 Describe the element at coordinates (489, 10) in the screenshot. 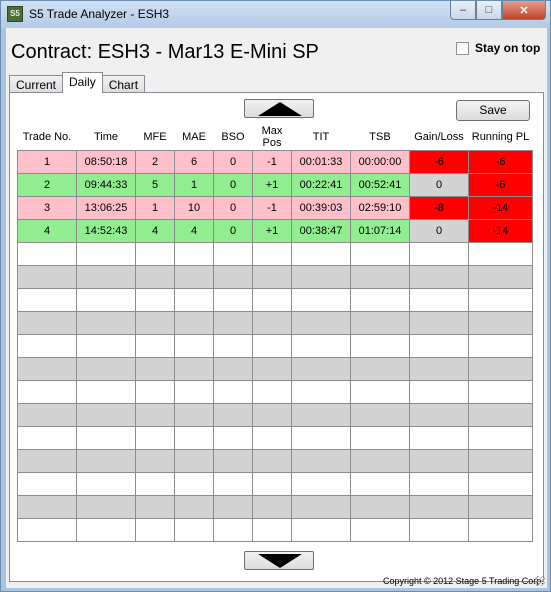

I see `maximize-button: □` at that location.